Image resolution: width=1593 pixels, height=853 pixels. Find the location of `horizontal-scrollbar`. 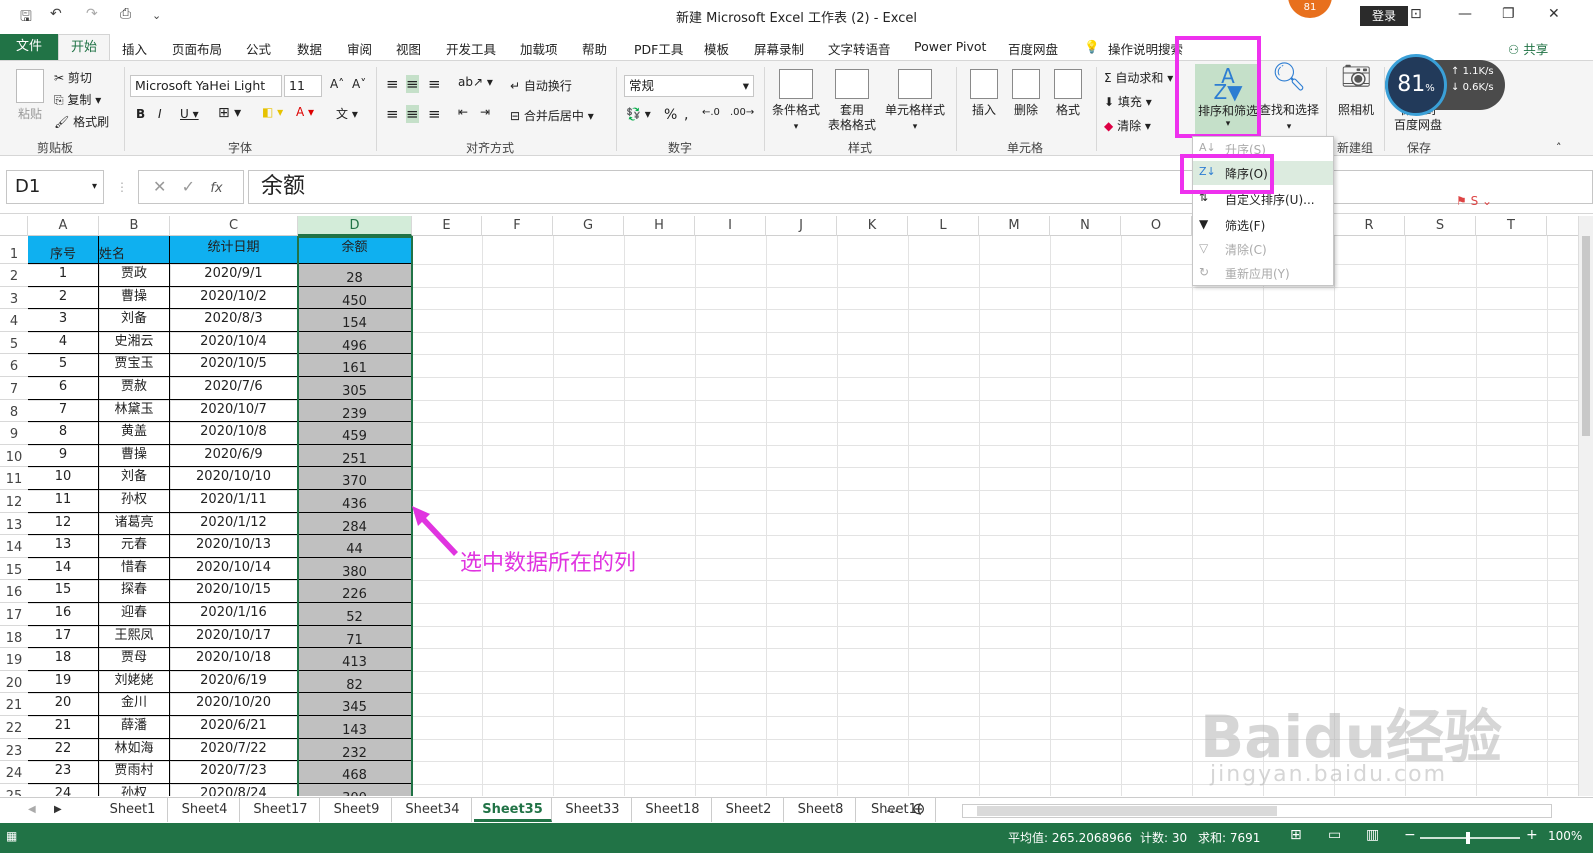

horizontal-scrollbar is located at coordinates (1257, 811).